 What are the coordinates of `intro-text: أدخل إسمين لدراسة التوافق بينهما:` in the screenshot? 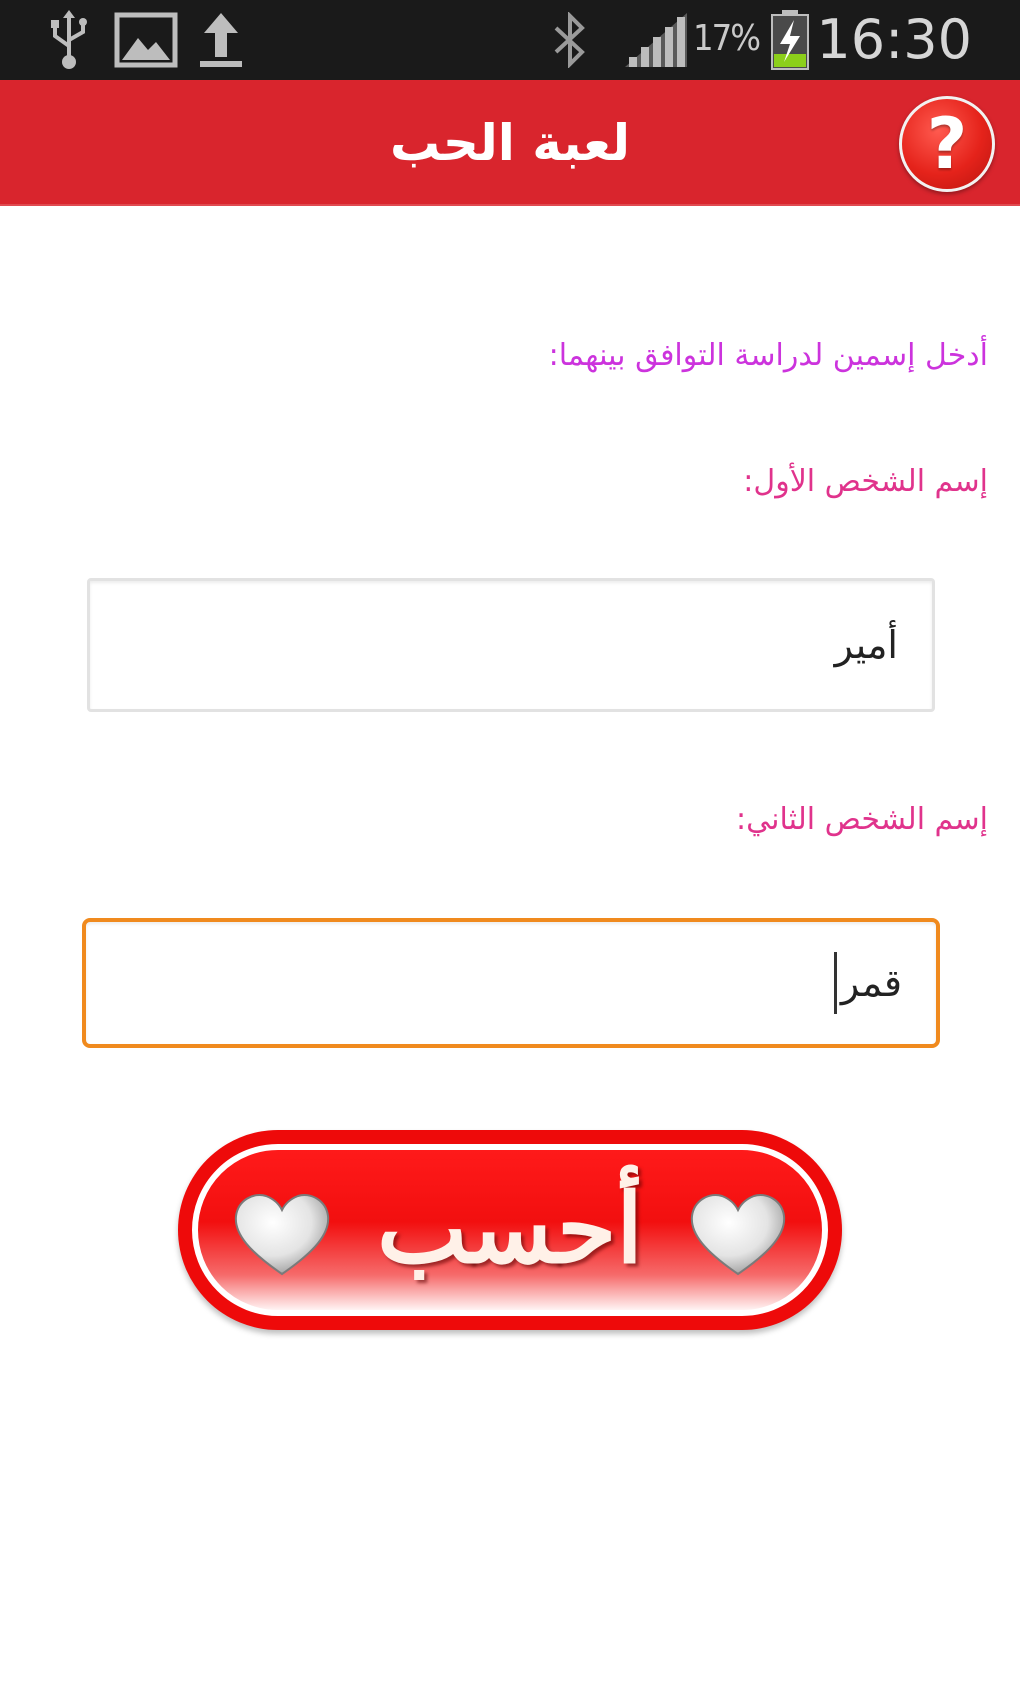 It's located at (768, 355).